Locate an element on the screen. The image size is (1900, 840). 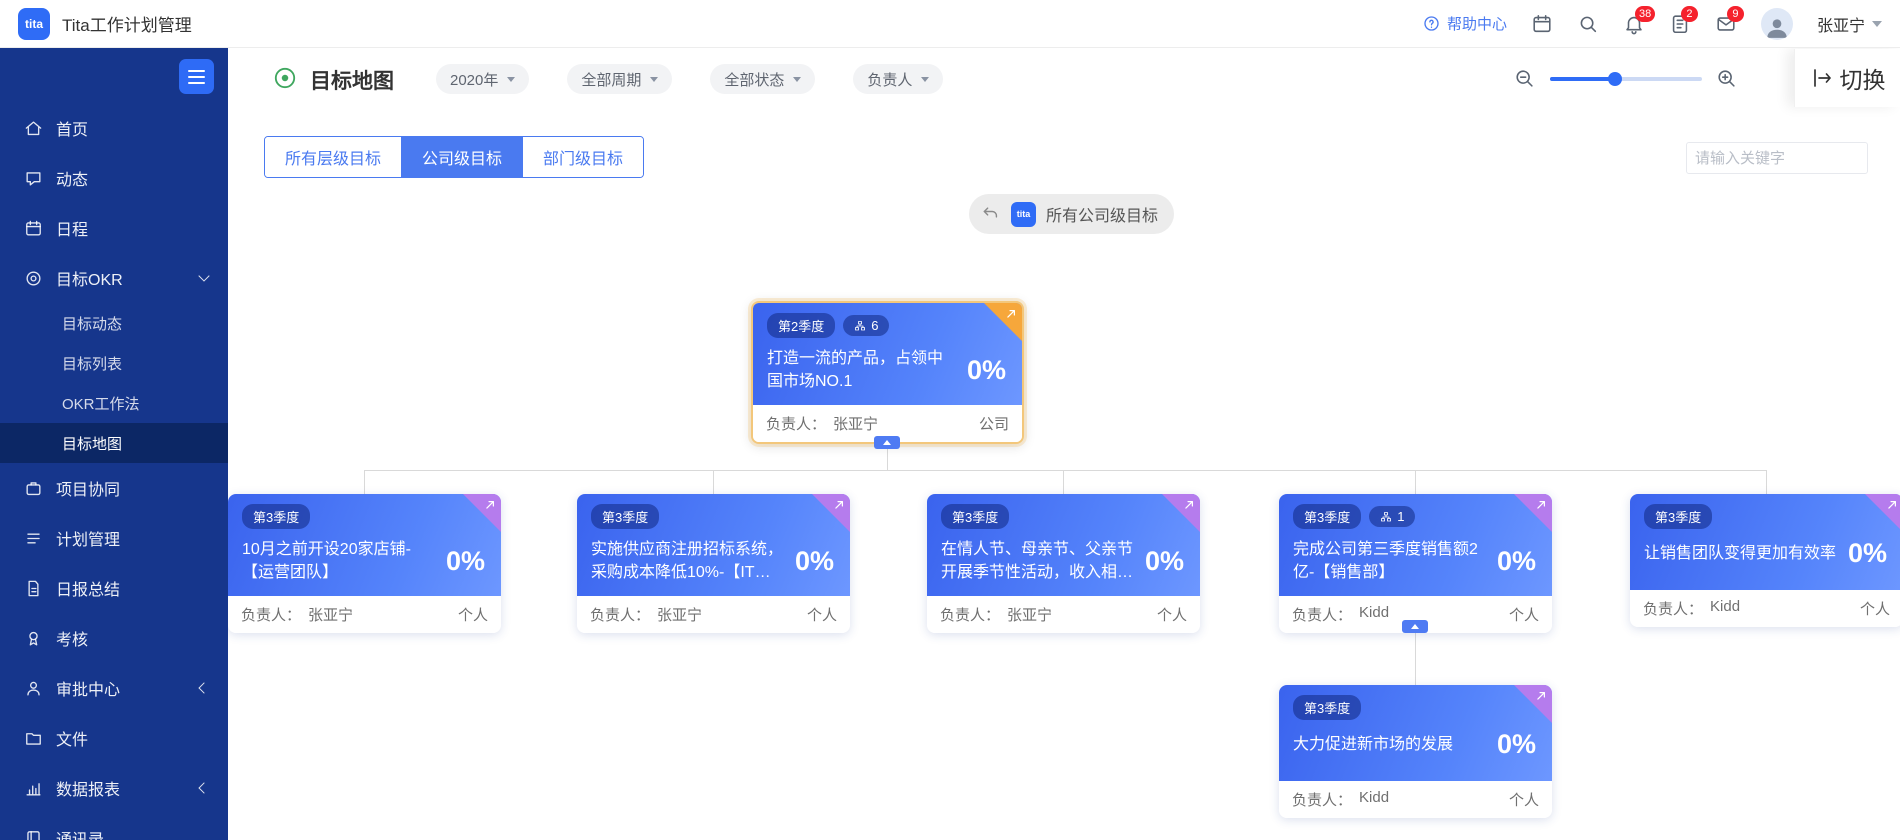
okr-card-body: 第2季度 6 打造一流的产品，占领中国市场NO.1 0% is located at coordinates (887, 354).